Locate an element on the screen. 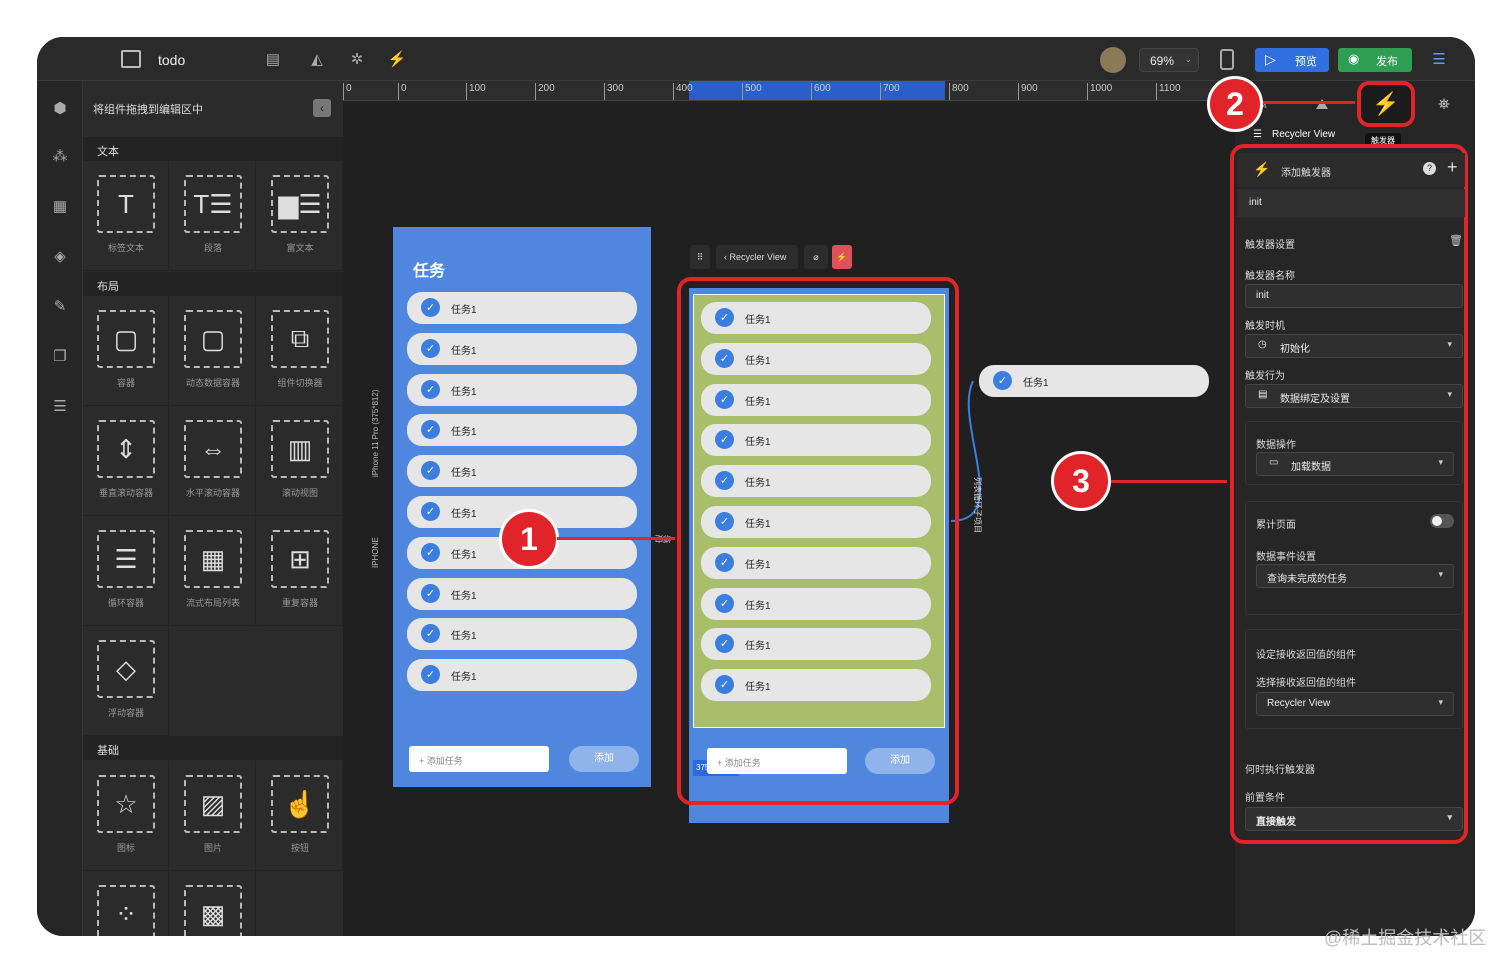  device-type: IPHONE is located at coordinates (375, 552).